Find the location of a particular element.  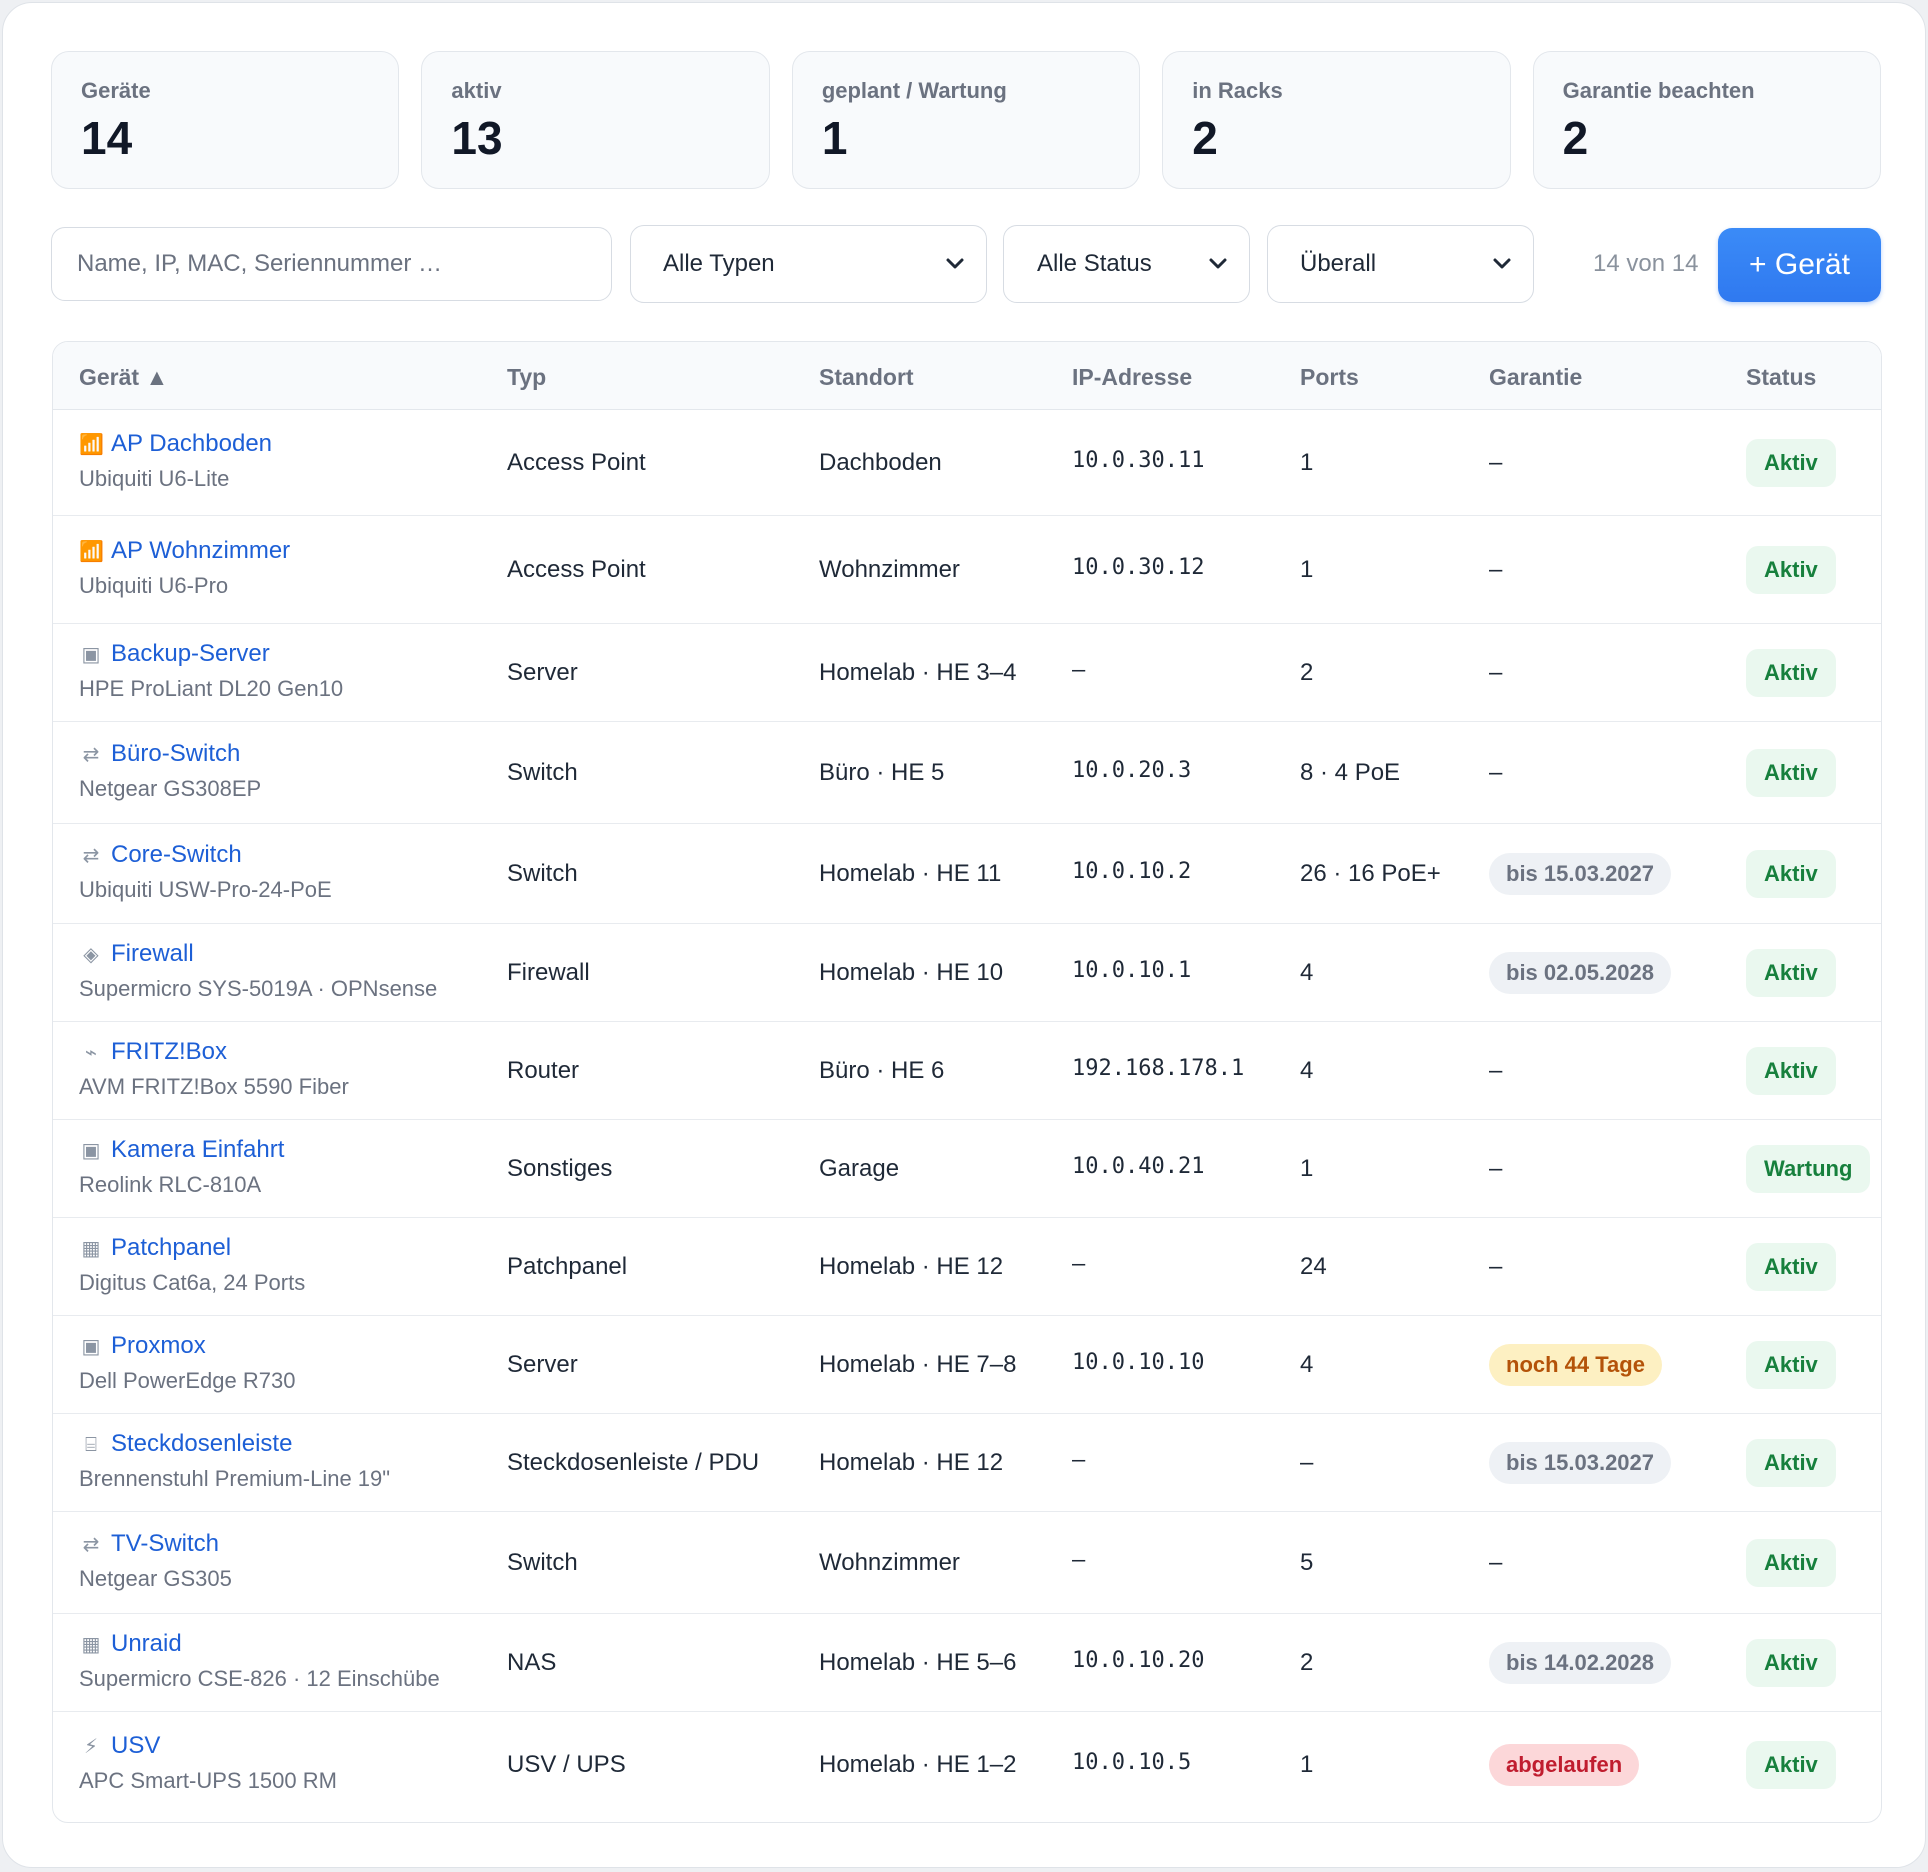

col-header-device: Gerät ▲ is located at coordinates (123, 377).